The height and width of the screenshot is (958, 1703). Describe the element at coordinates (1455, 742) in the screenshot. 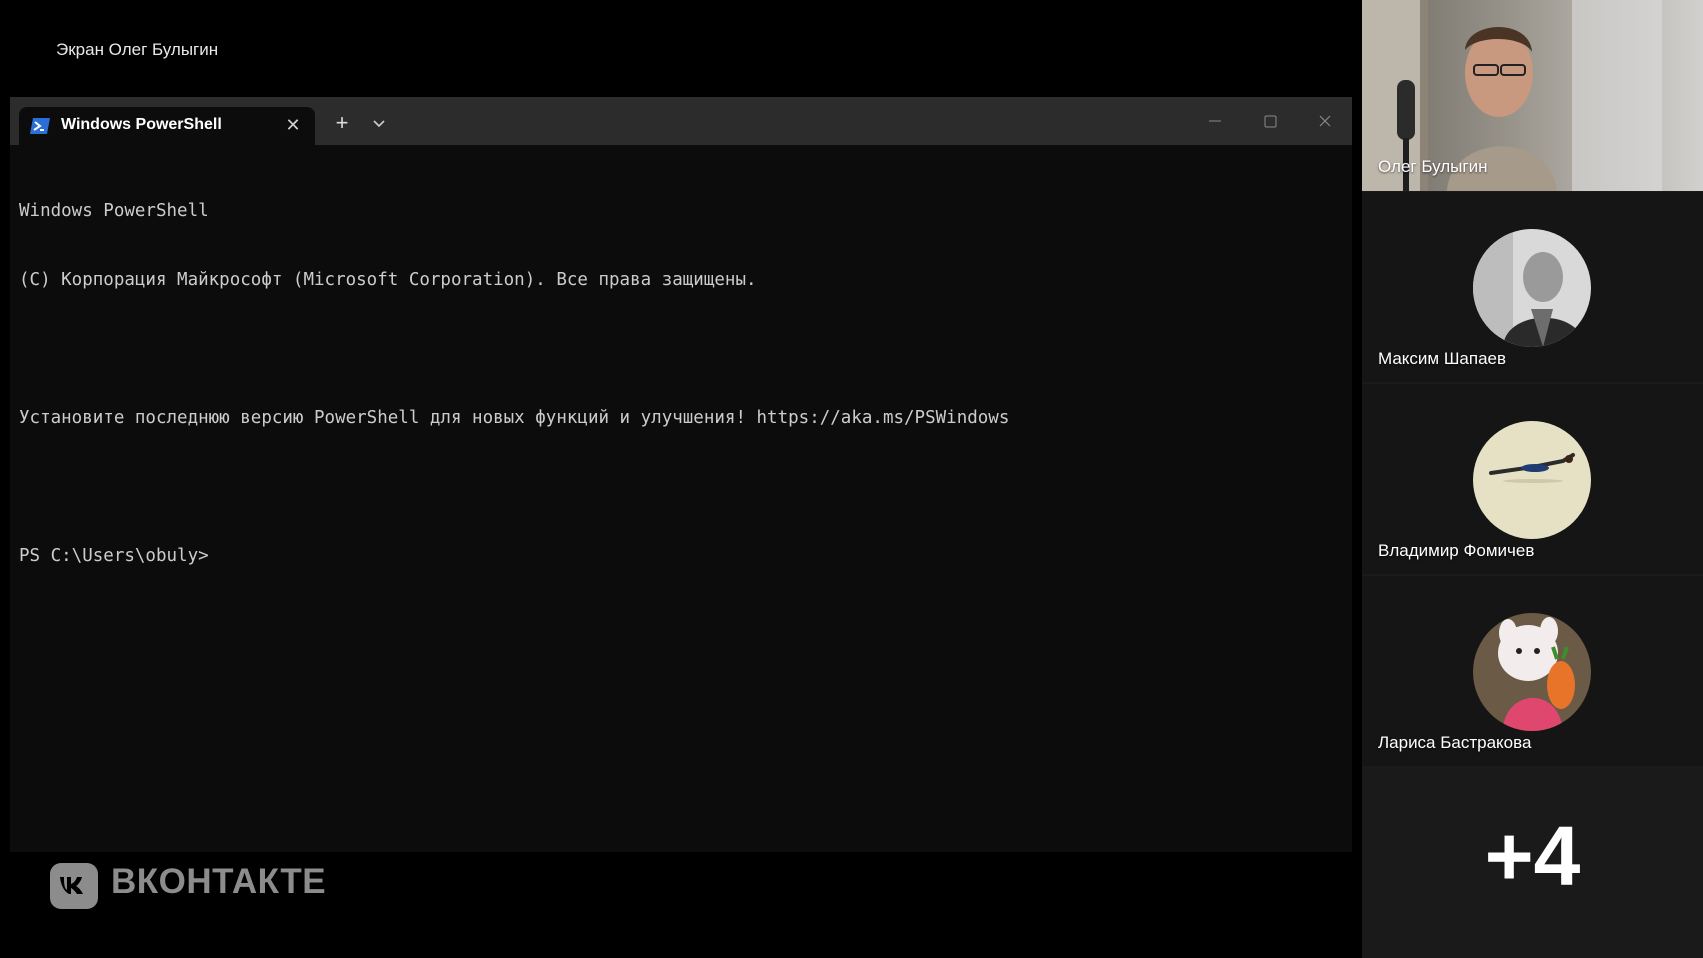

I see `participant-name: Лариса Бастракова` at that location.